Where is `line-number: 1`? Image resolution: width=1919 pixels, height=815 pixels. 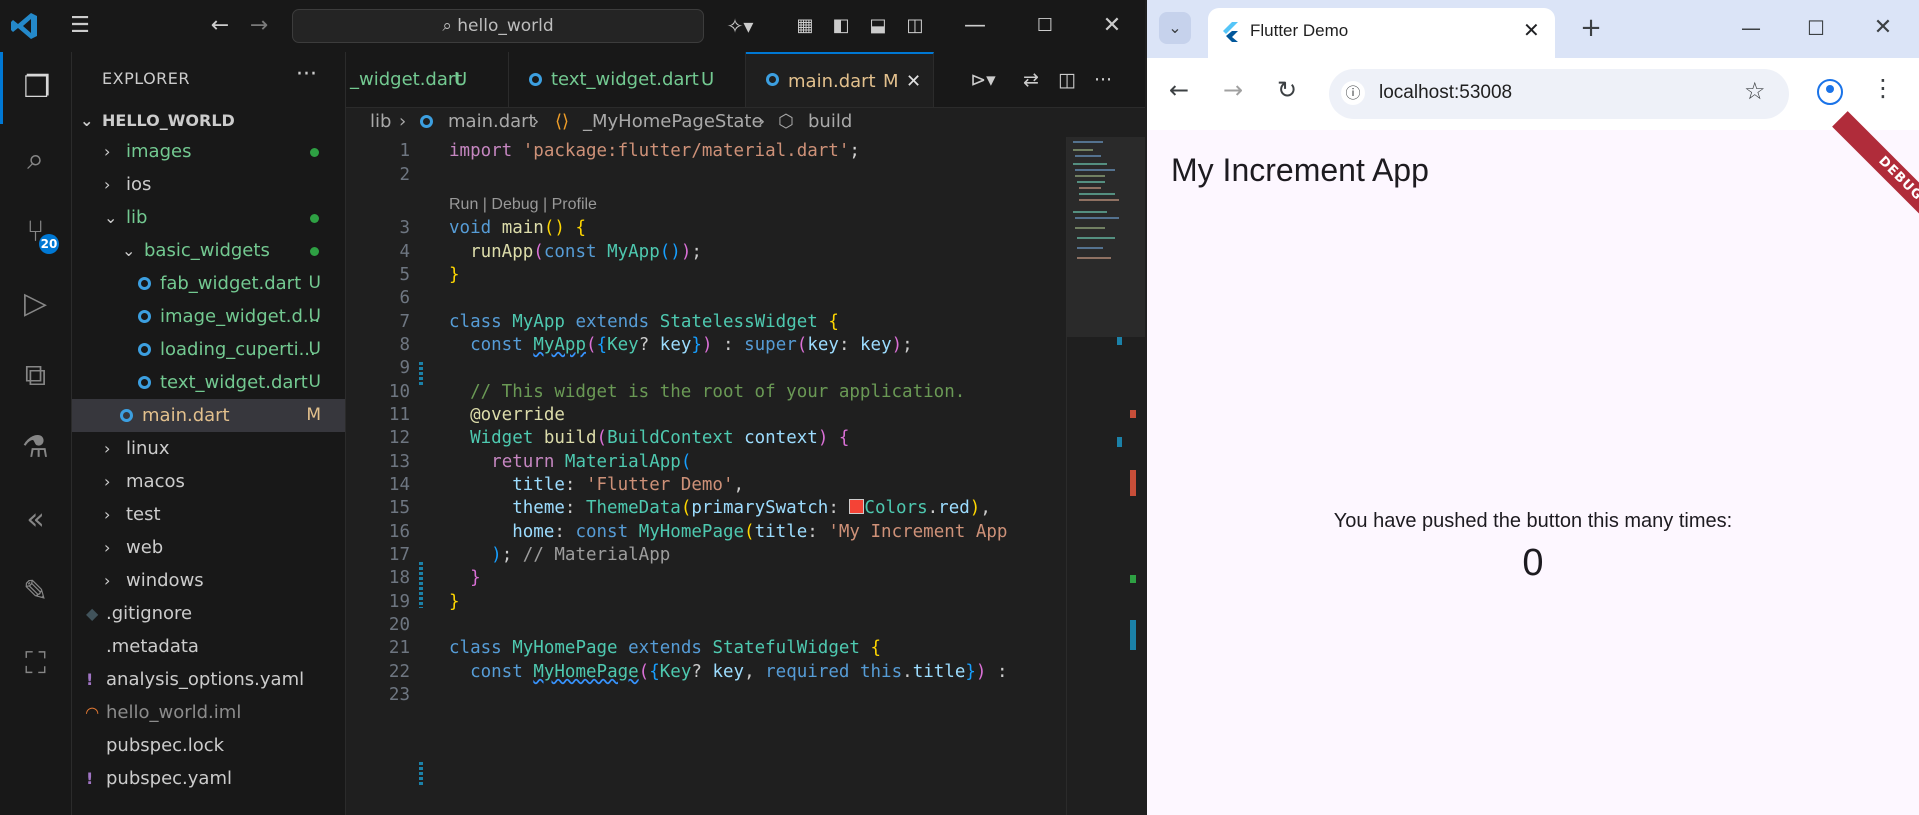 line-number: 1 is located at coordinates (404, 151).